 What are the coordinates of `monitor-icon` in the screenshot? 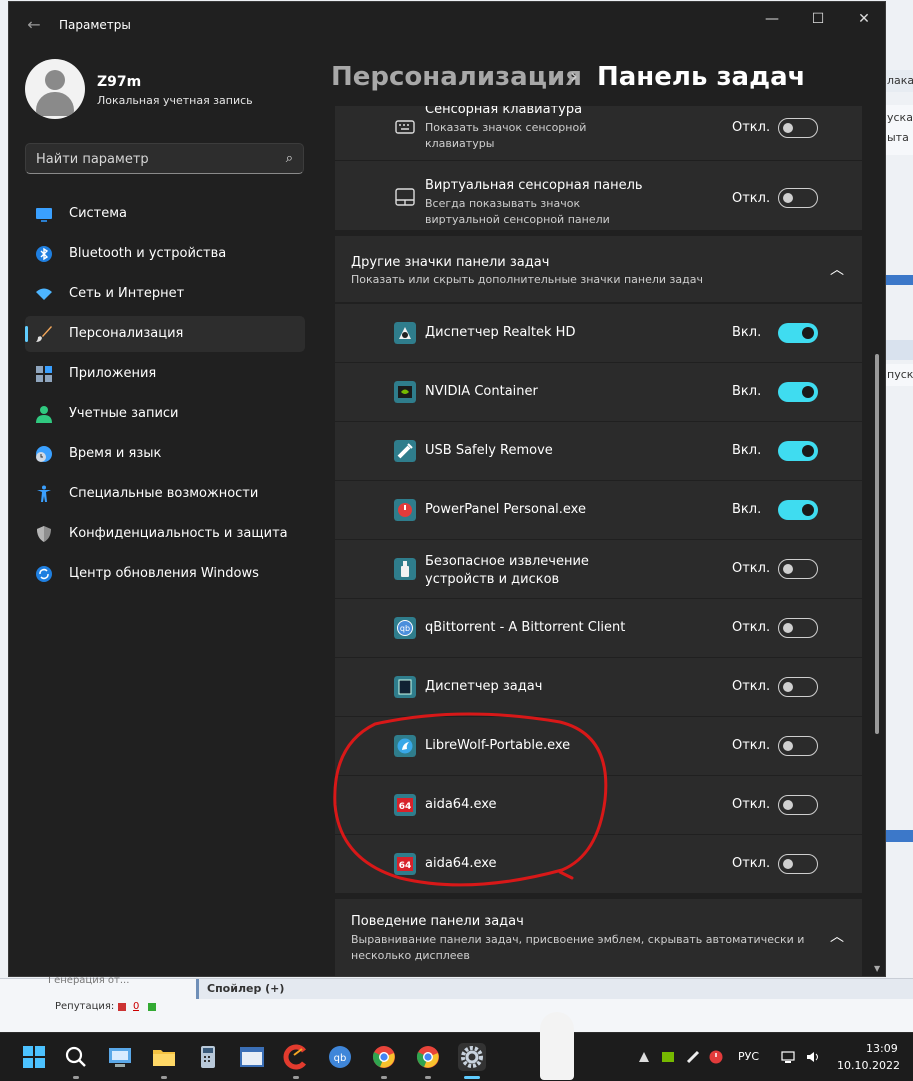 It's located at (44, 215).